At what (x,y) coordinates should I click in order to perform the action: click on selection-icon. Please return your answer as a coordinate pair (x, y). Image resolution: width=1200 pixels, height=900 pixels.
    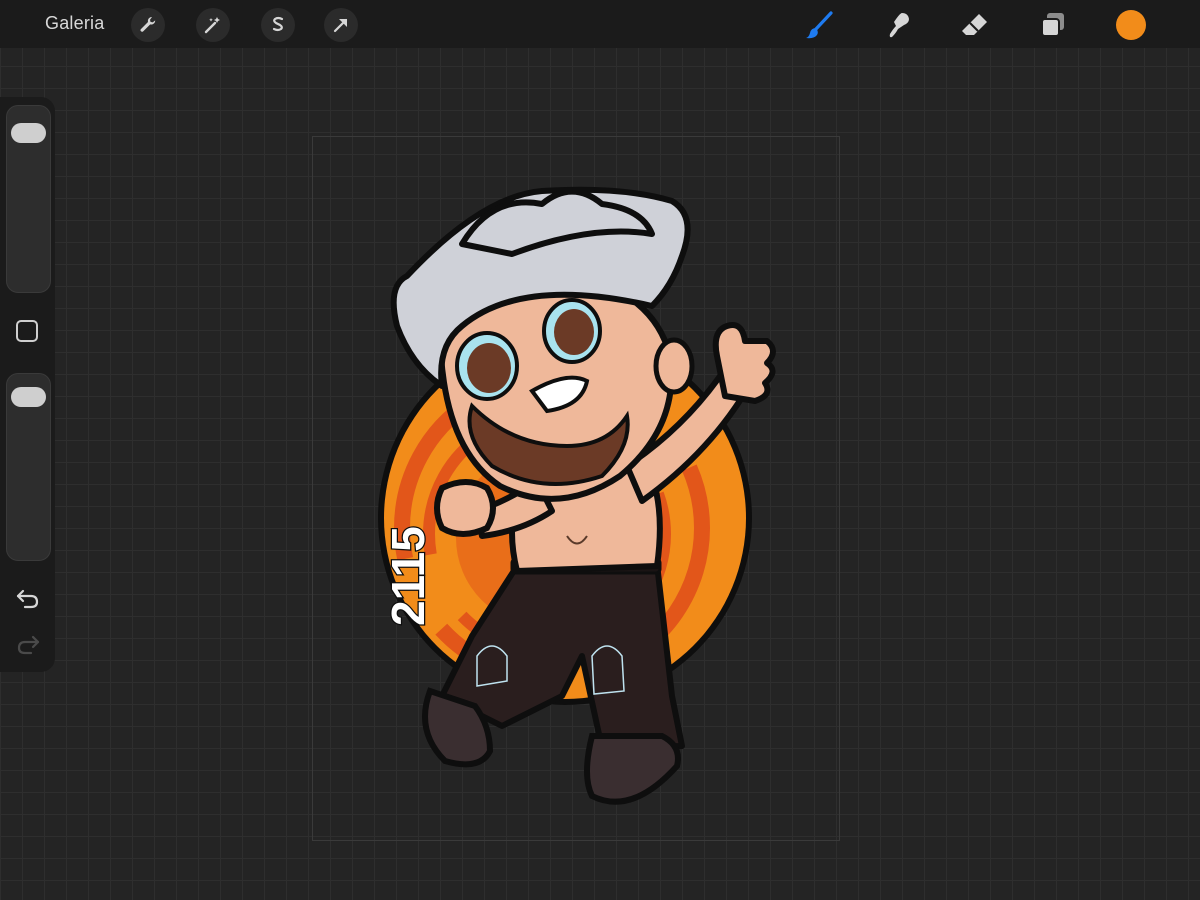
    Looking at the image, I should click on (278, 25).